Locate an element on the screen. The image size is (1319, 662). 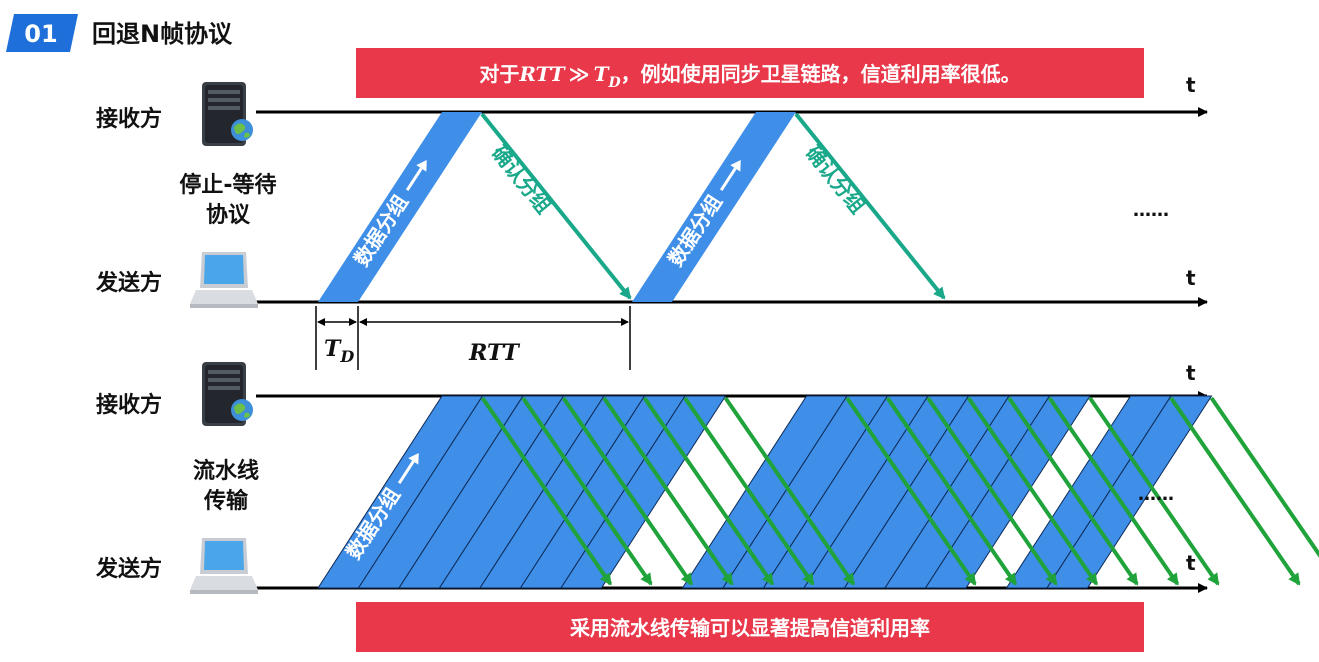
bottom-banner-text: 采用流水线传输可以显著提高信道利用率 is located at coordinates (750, 628).